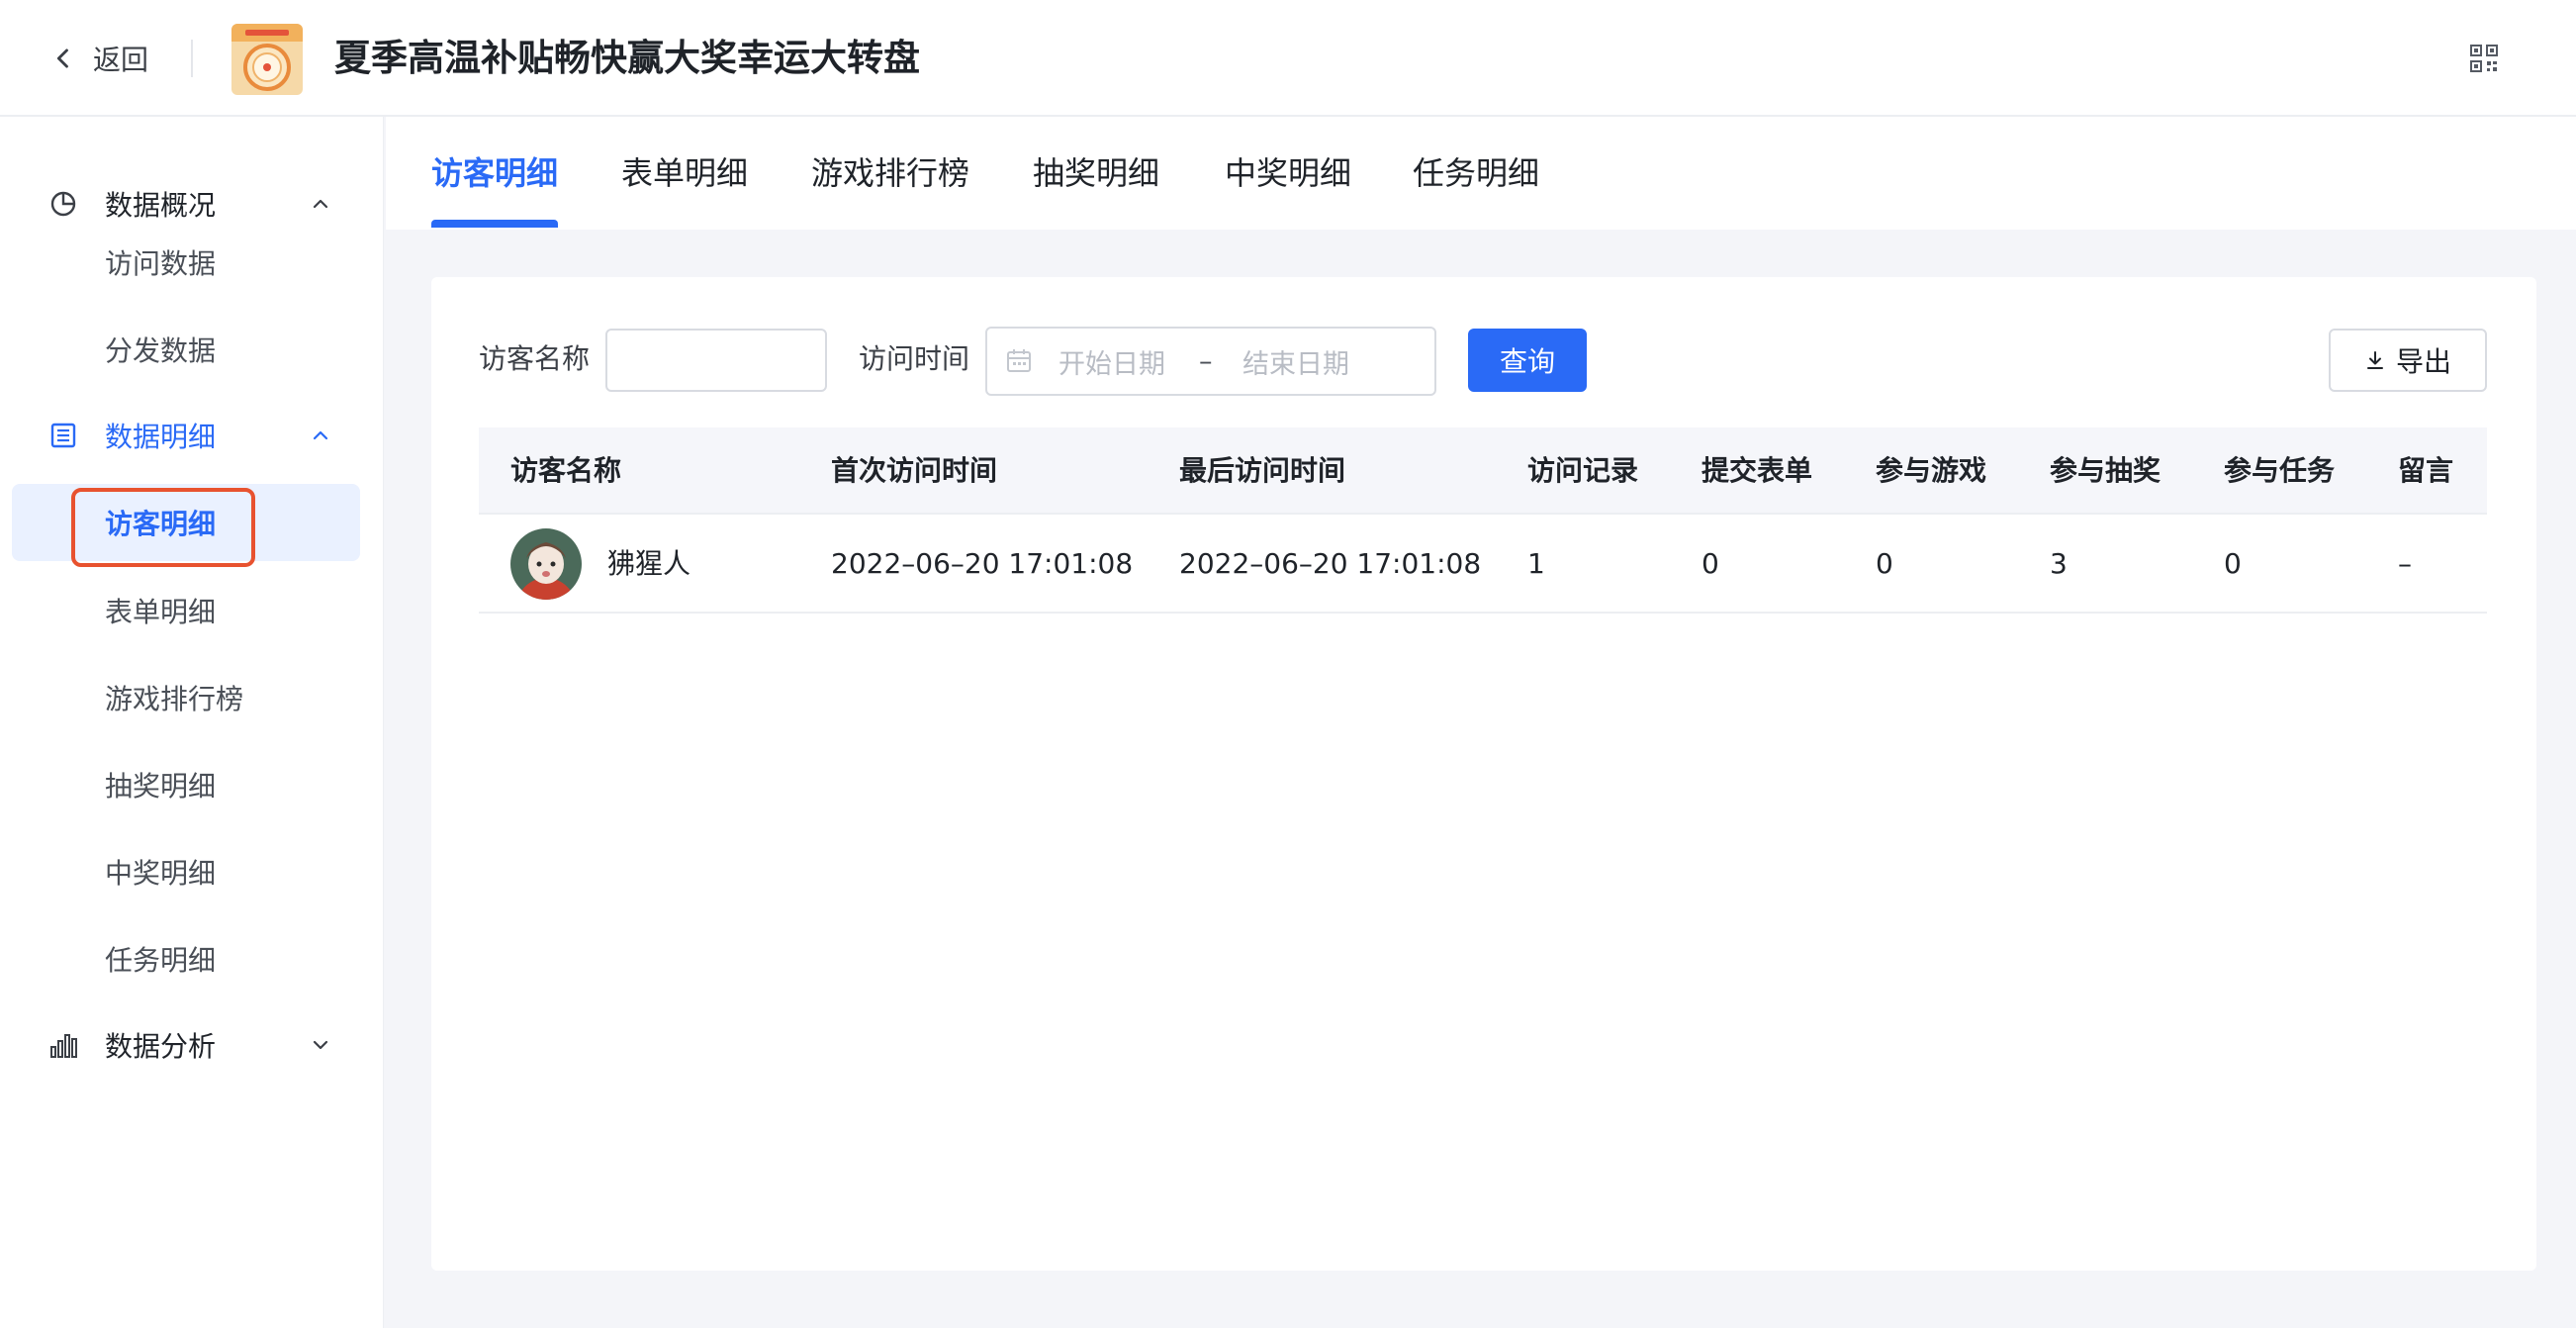  I want to click on sidebar-item-label: 中奖明细, so click(161, 873).